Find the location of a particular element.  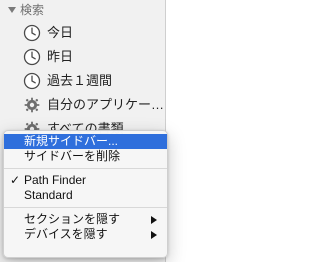

sidebar-item-label: 今日 is located at coordinates (60, 32).